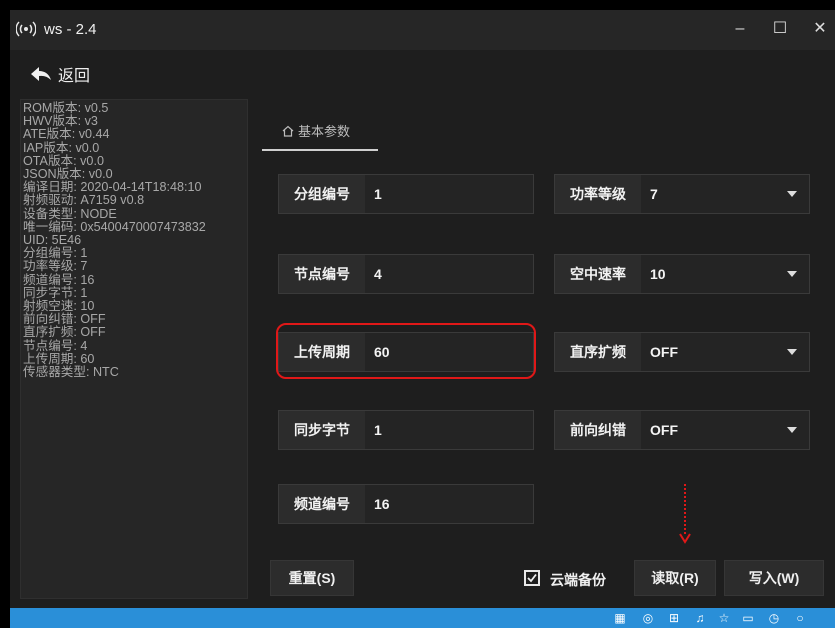  I want to click on channel-input: 16, so click(382, 504).